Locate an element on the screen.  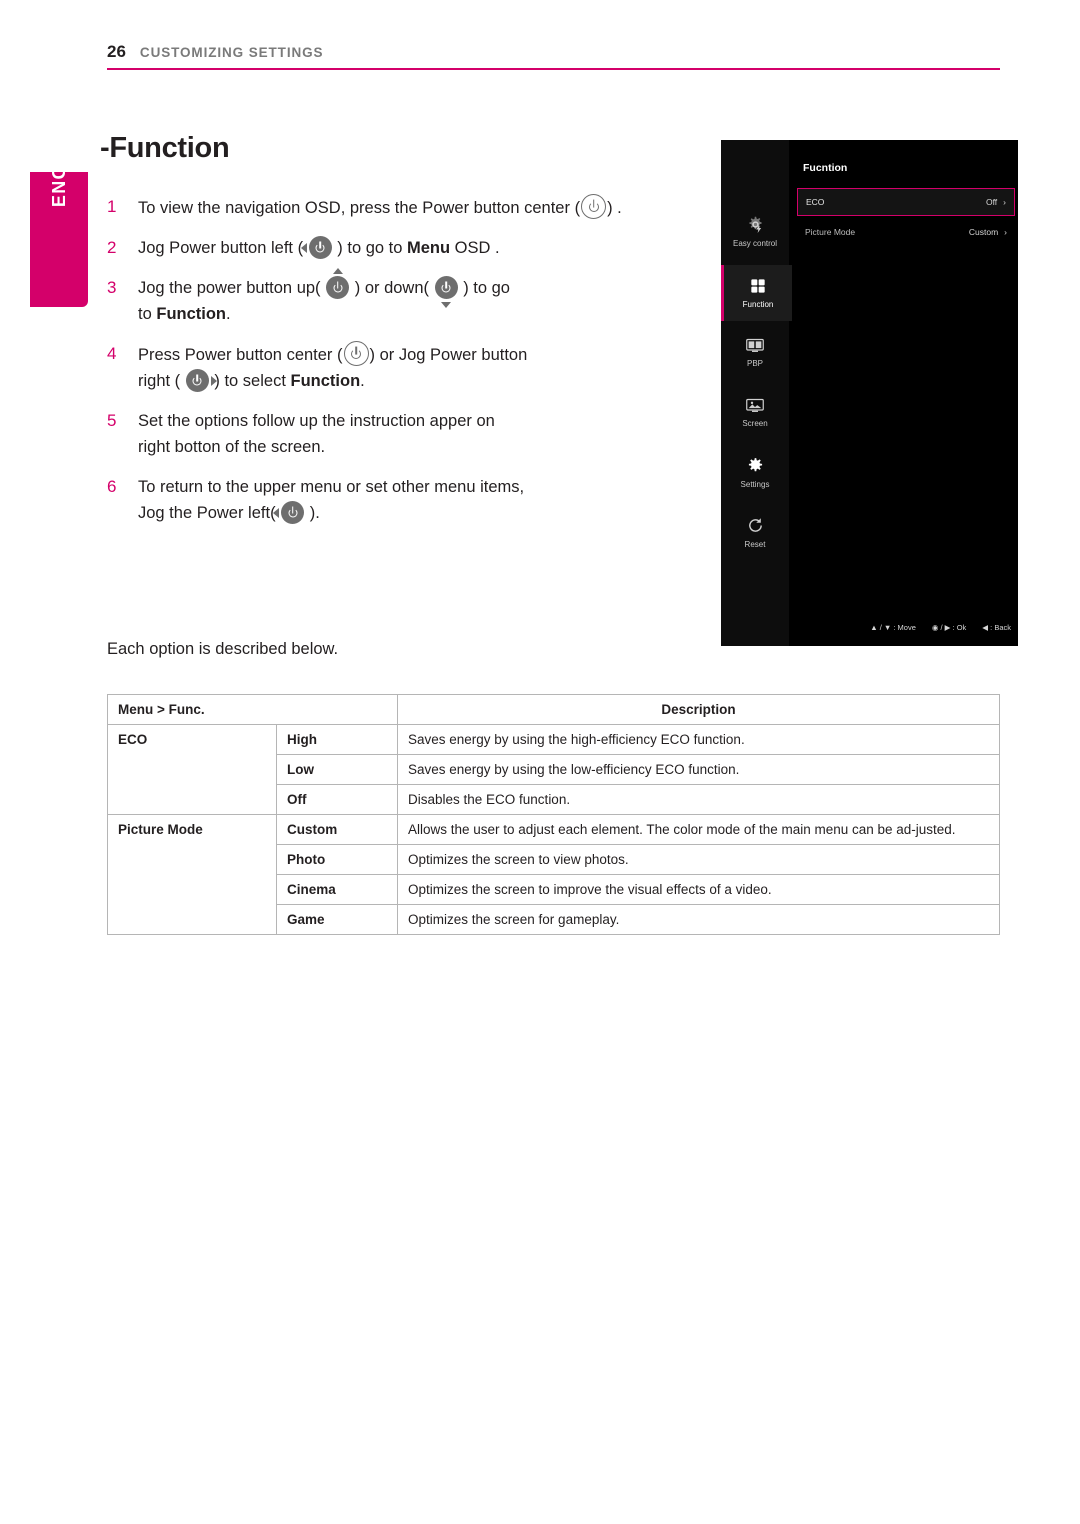
jog-down-icon is located at coordinates (446, 291).